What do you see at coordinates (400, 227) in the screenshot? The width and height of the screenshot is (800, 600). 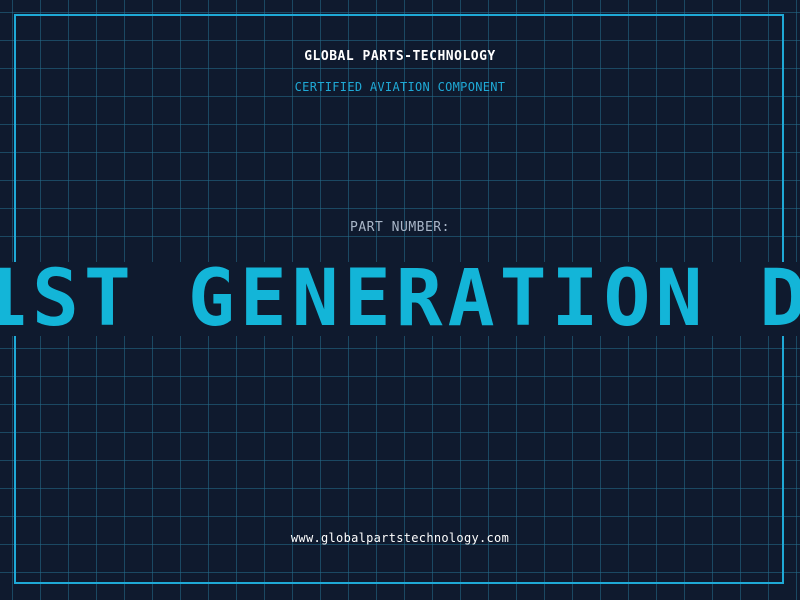 I see `part-number-label: PART NUMBER:` at bounding box center [400, 227].